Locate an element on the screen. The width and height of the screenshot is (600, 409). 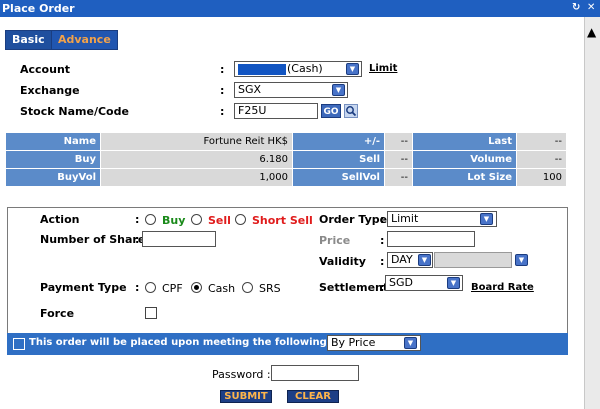
exchange-value: SGX is located at coordinates (250, 89).